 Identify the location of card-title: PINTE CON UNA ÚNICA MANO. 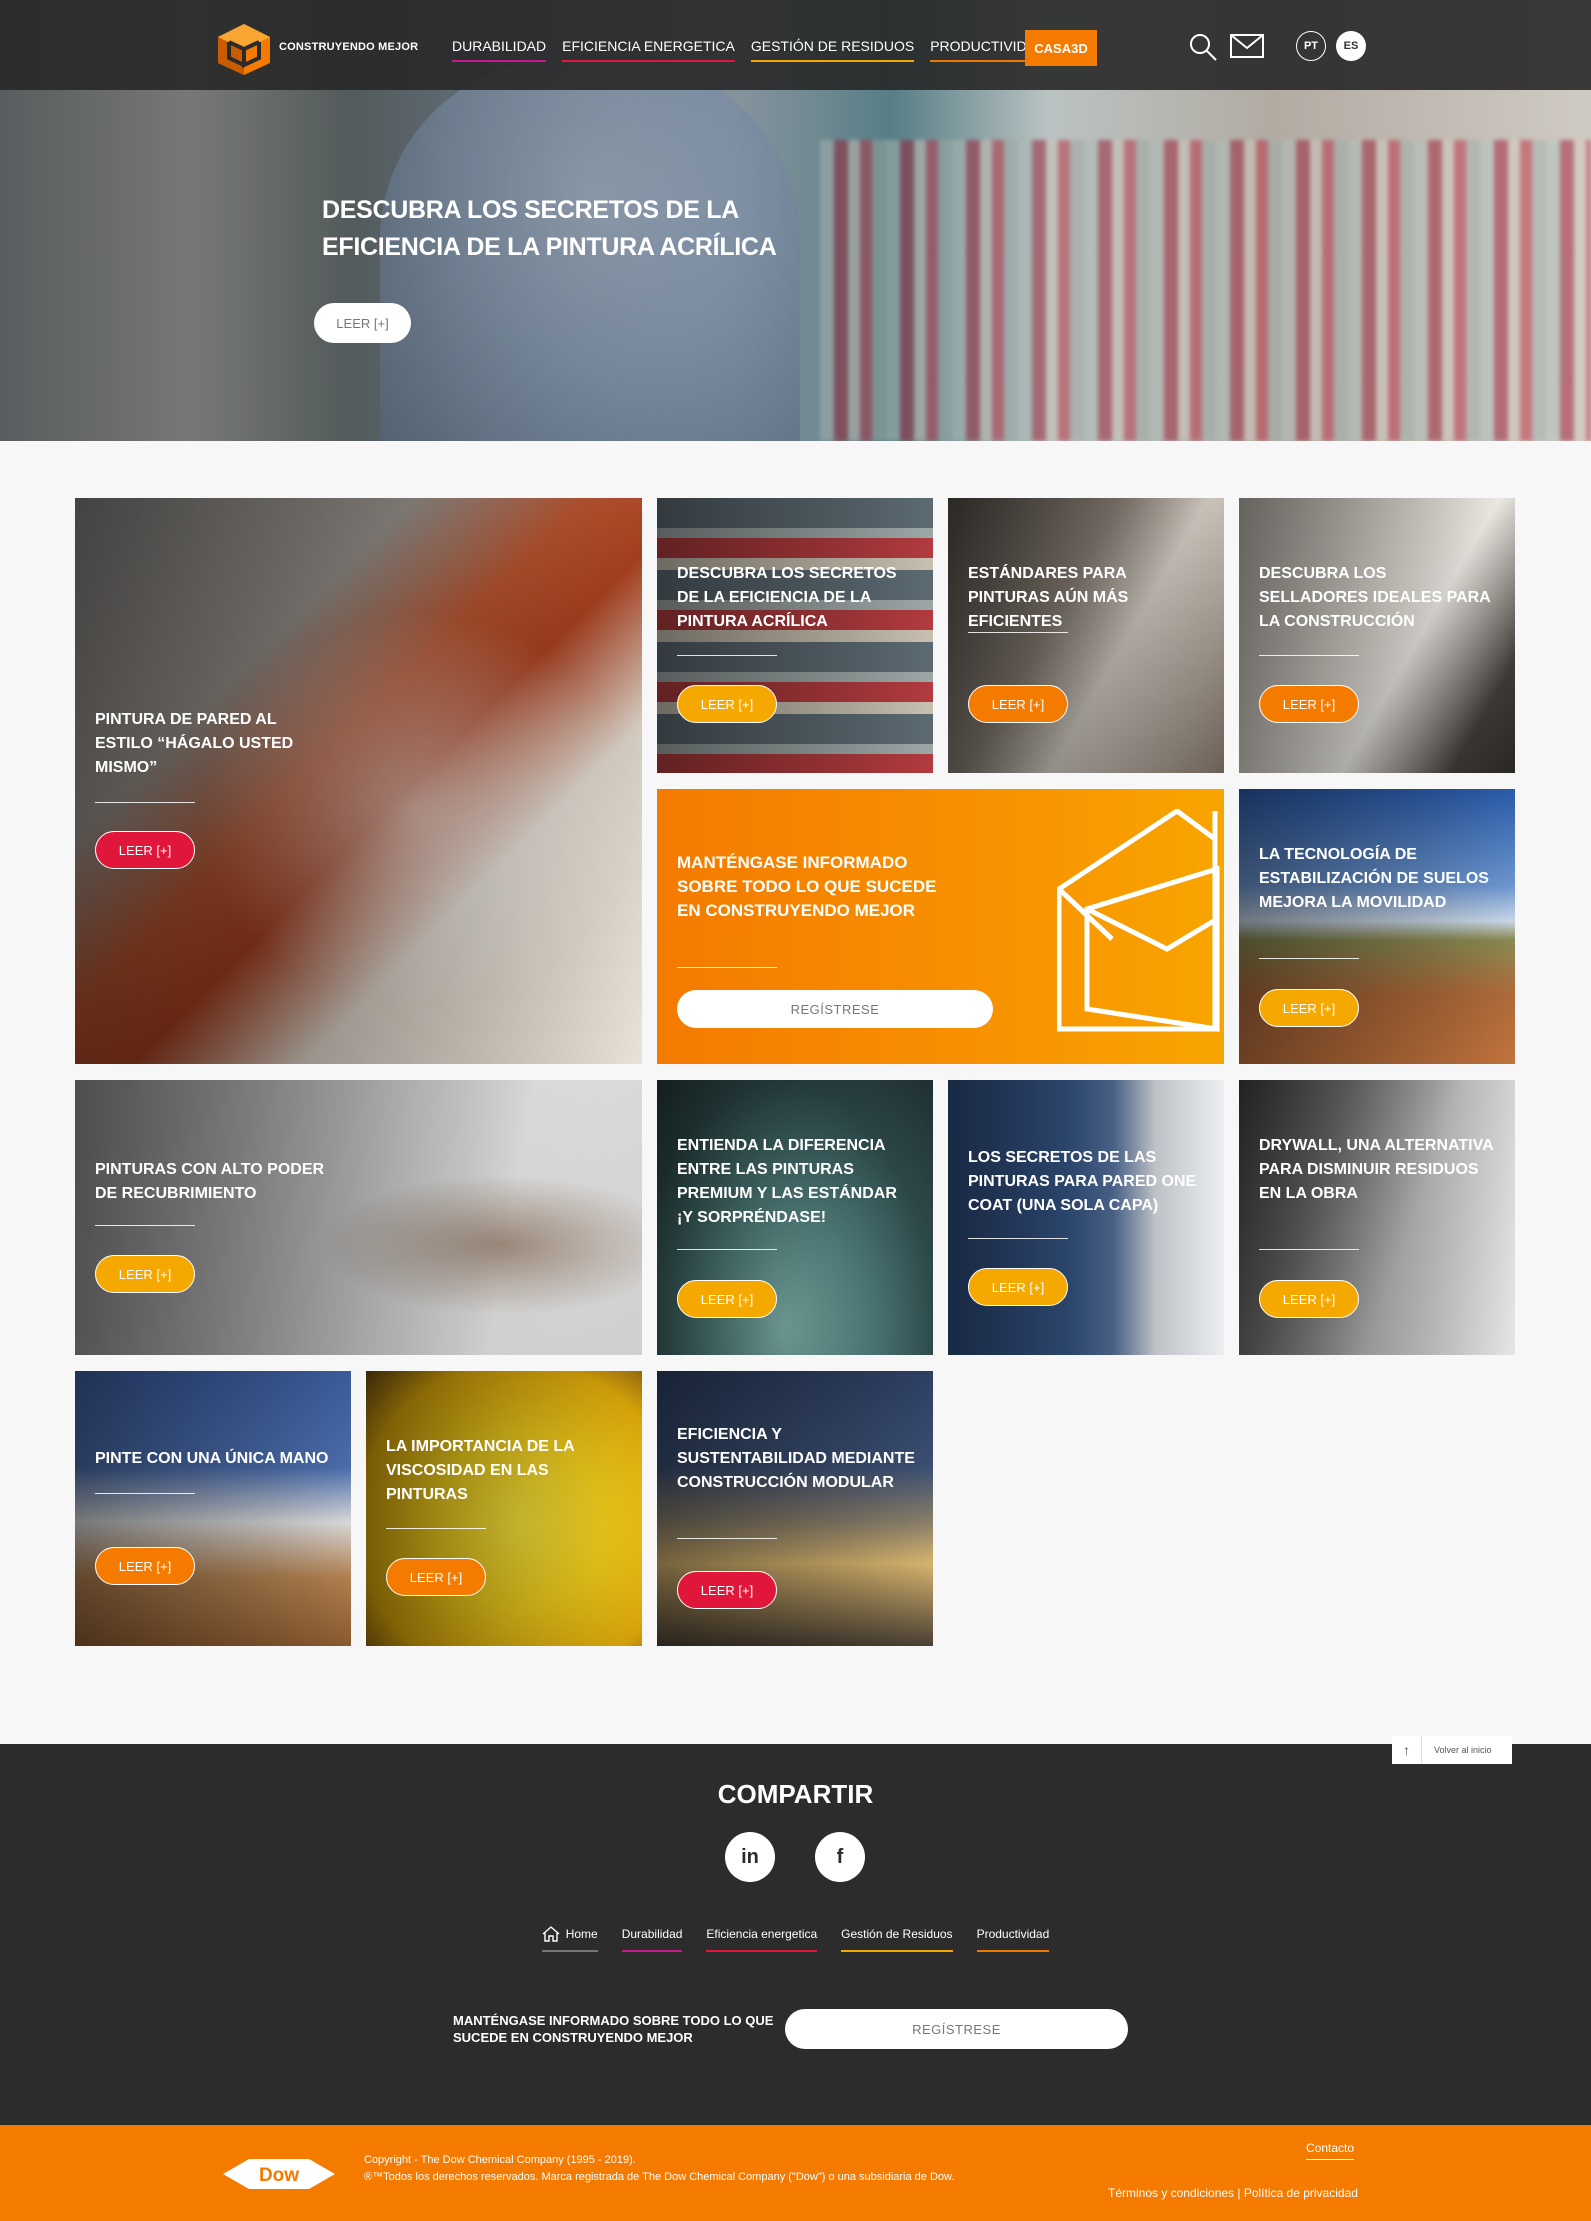
(212, 1458).